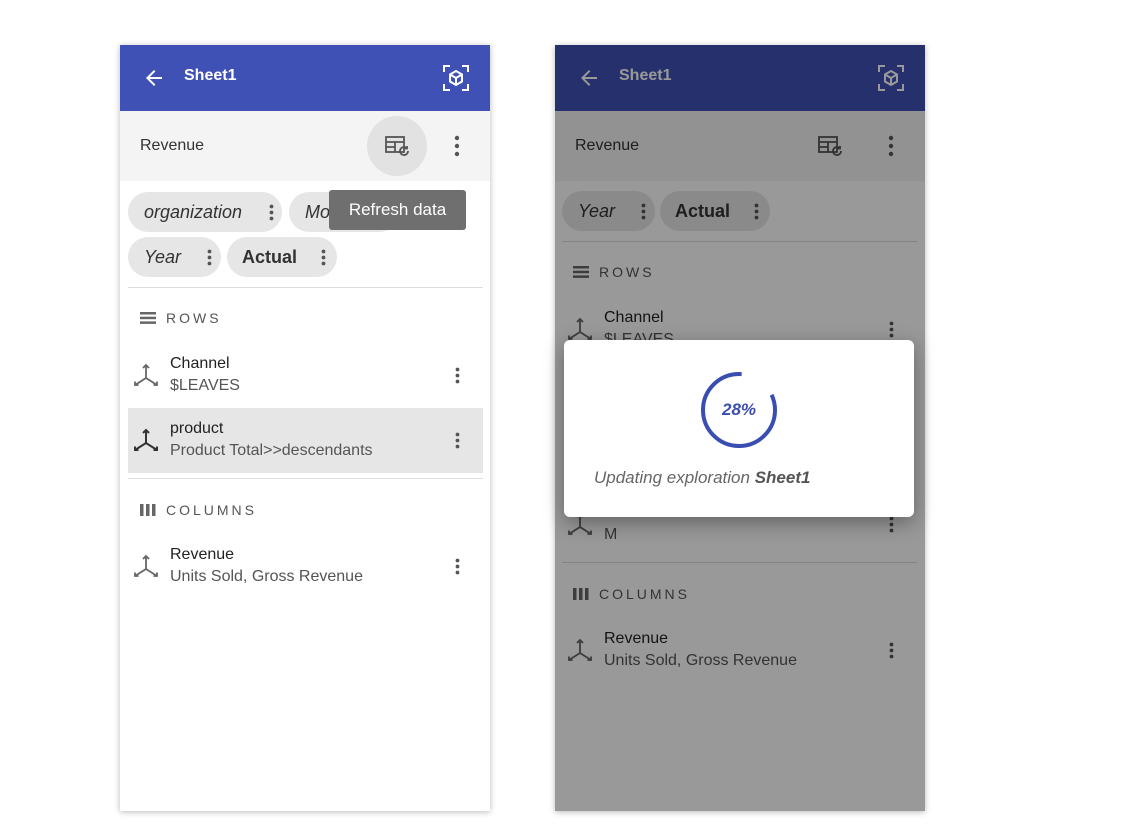  Describe the element at coordinates (197, 428) in the screenshot. I see `dimension-name: product` at that location.